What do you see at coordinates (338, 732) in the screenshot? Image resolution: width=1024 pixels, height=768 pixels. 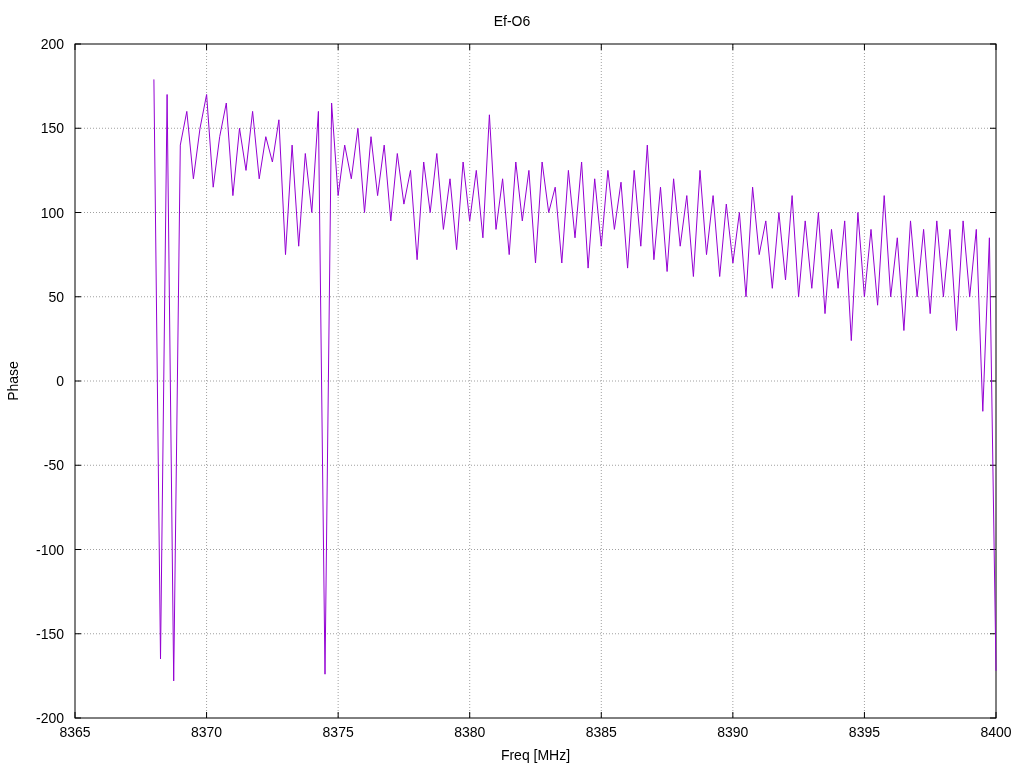 I see `x-tick-label: 8375` at bounding box center [338, 732].